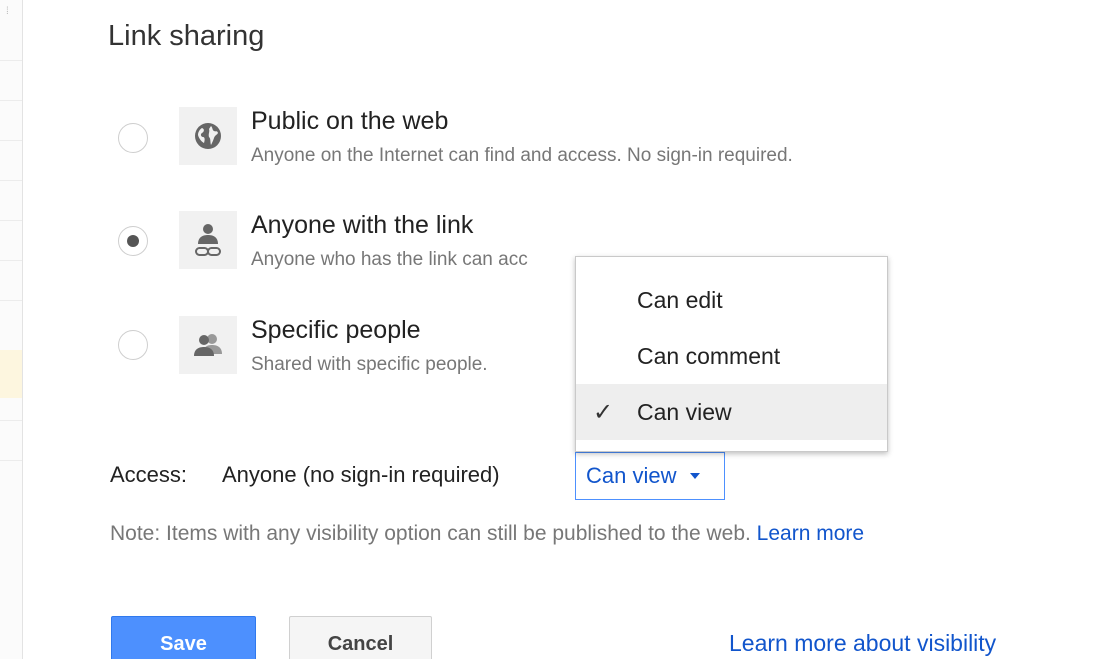  Describe the element at coordinates (149, 474) in the screenshot. I see `access-label: Access:` at that location.